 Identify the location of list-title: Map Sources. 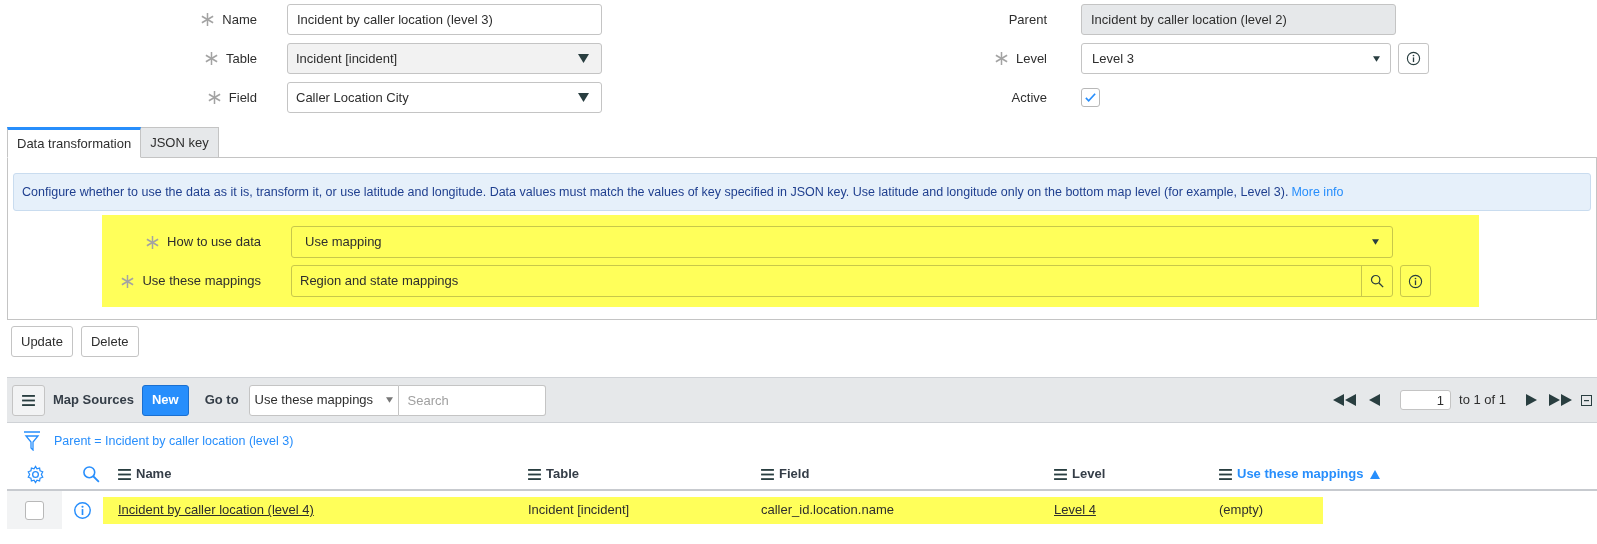
(93, 400).